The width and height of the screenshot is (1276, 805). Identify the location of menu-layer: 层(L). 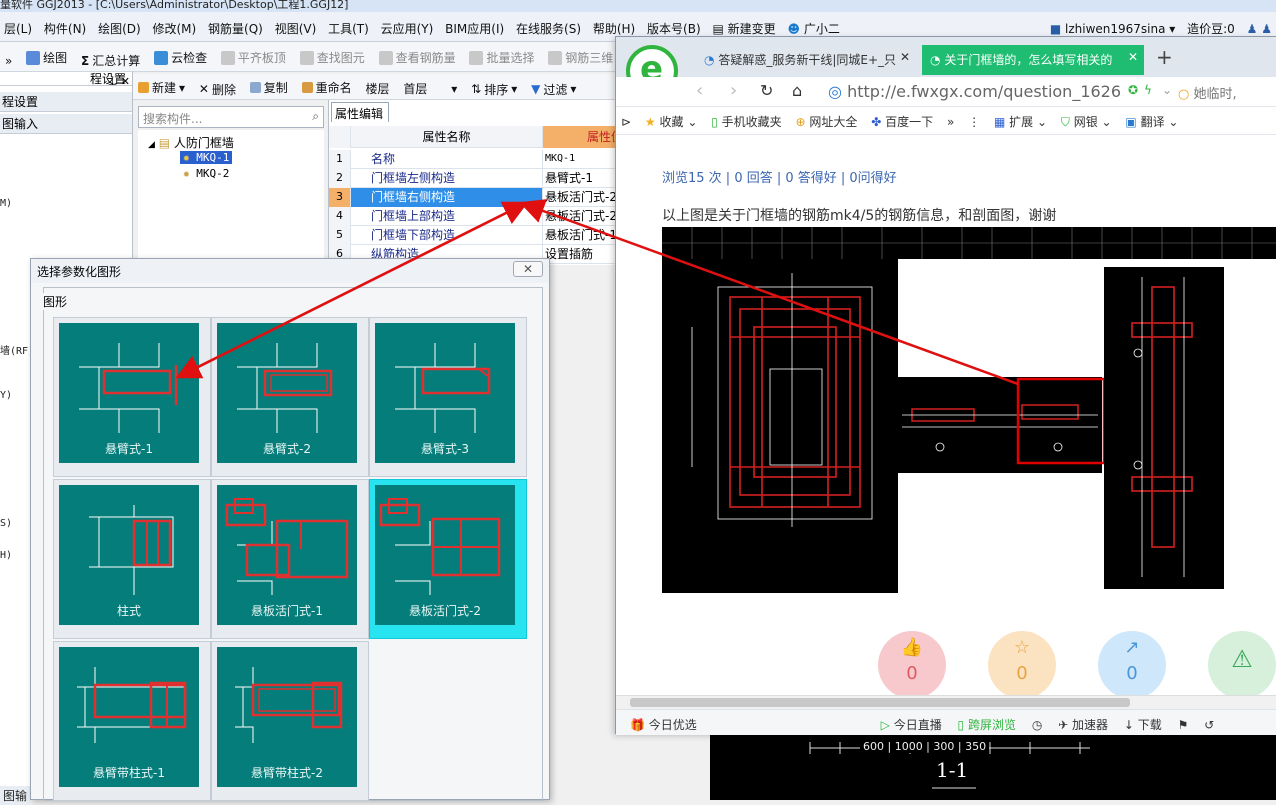
(18, 24).